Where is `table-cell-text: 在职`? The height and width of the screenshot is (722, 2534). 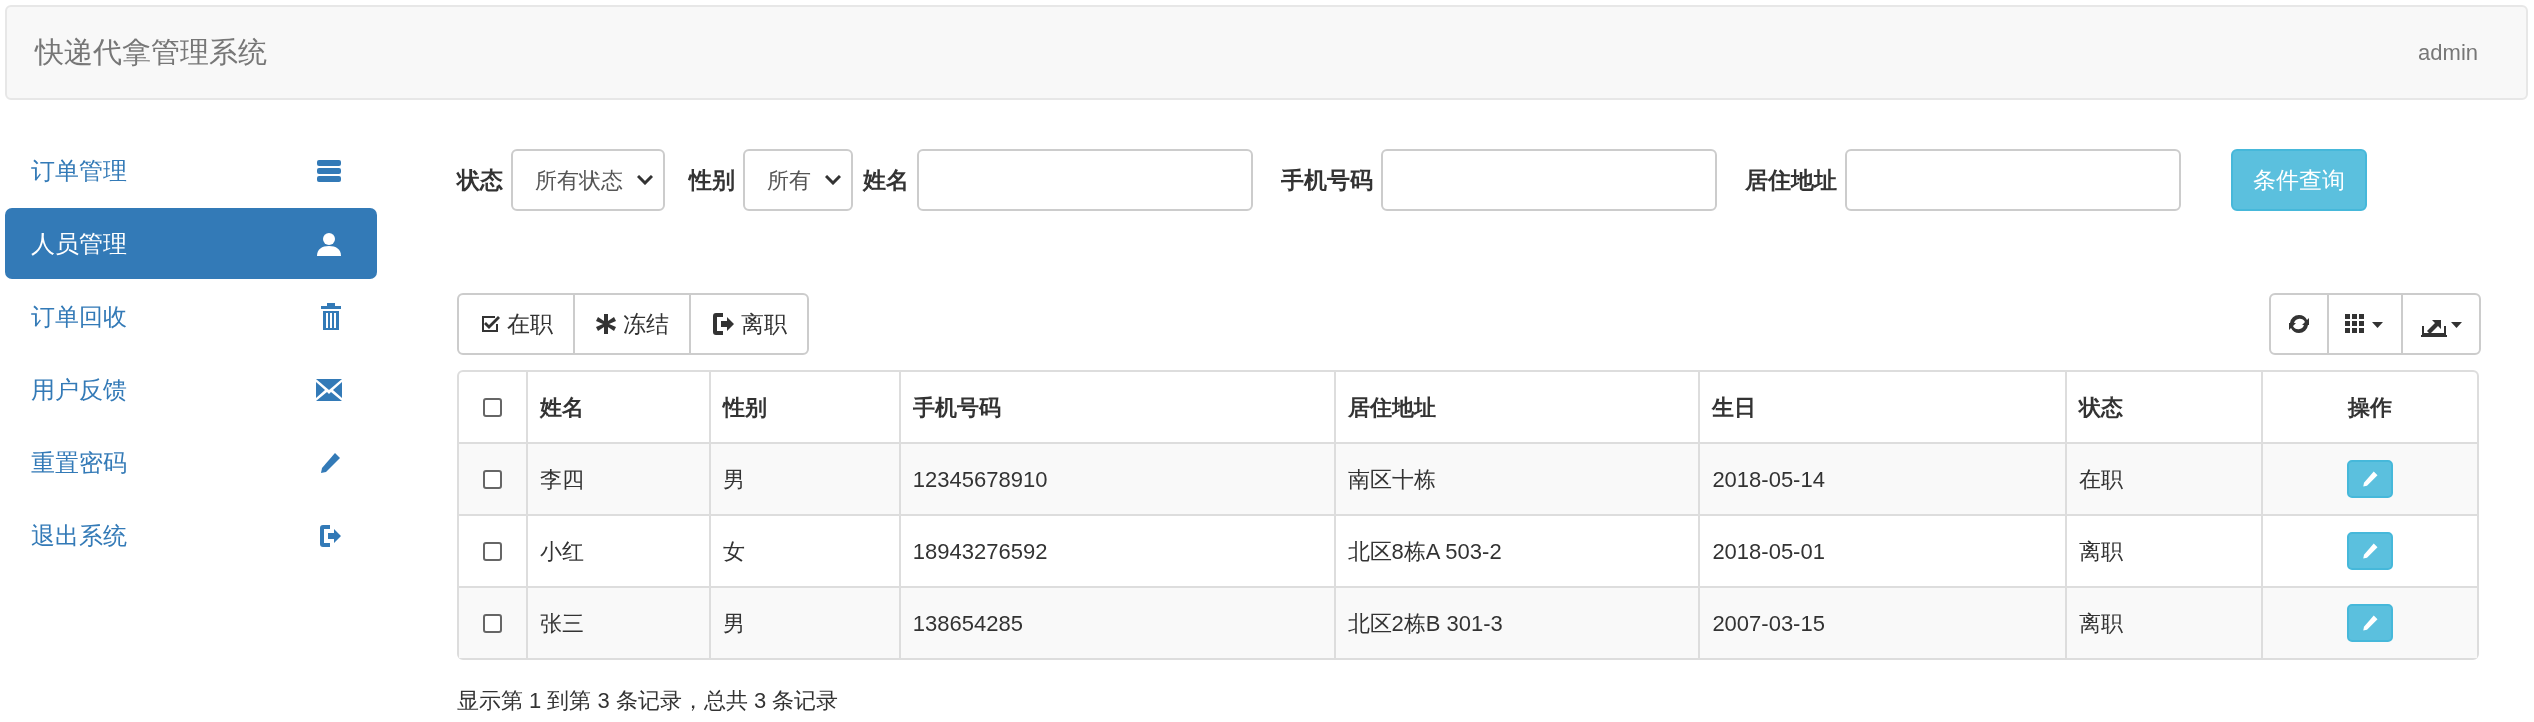
table-cell-text: 在职 is located at coordinates (2101, 479).